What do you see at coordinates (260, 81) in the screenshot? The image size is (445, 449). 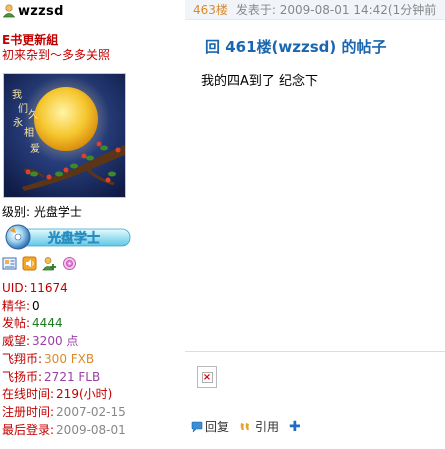 I see `post-body: 我的四A到了 纪念下` at bounding box center [260, 81].